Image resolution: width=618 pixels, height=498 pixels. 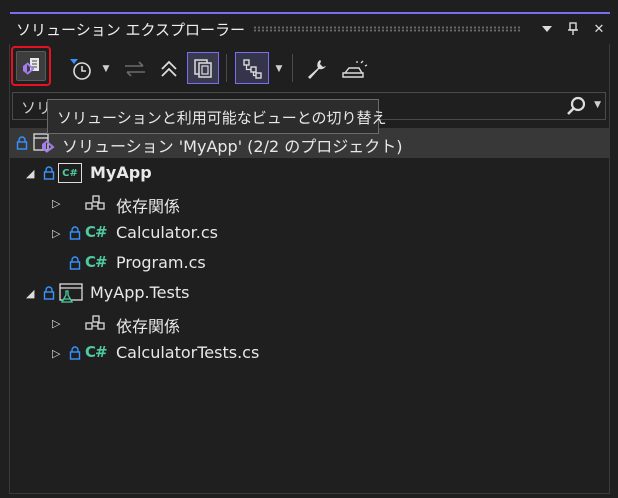 What do you see at coordinates (232, 146) in the screenshot?
I see `tree-item-label: ソリューション 'MyApp' (2/2 のプロジェクト)` at bounding box center [232, 146].